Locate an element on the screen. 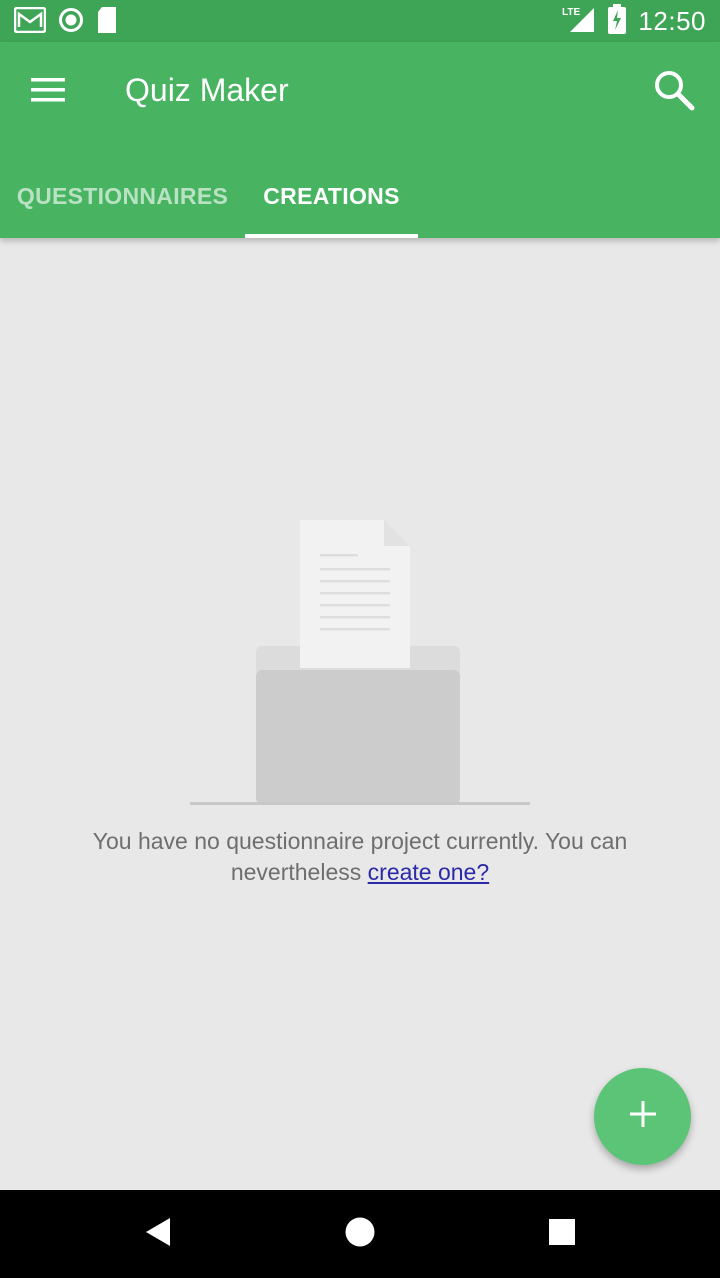 This screenshot has width=720, height=1278. hamburger-menu-icon is located at coordinates (48, 92).